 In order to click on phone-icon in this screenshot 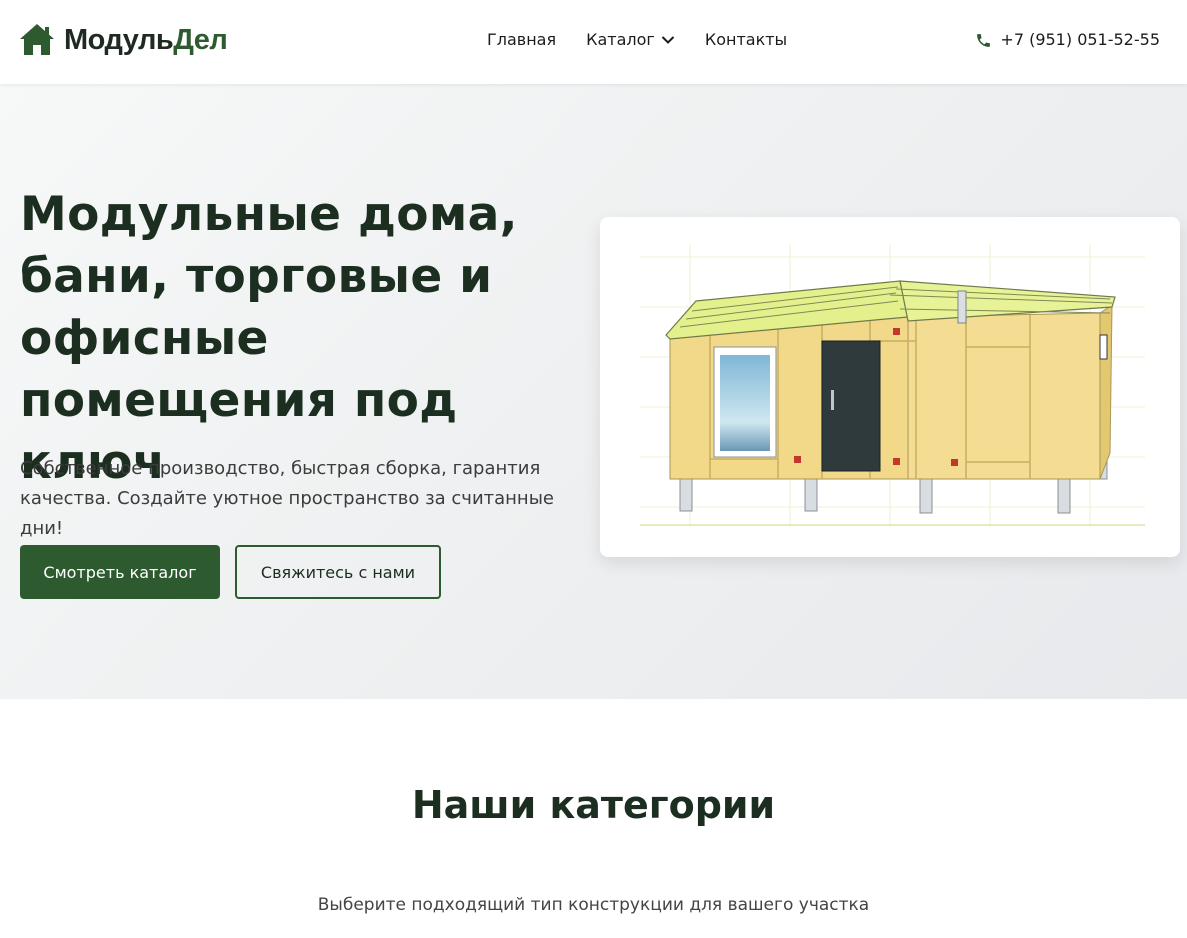, I will do `click(984, 40)`.